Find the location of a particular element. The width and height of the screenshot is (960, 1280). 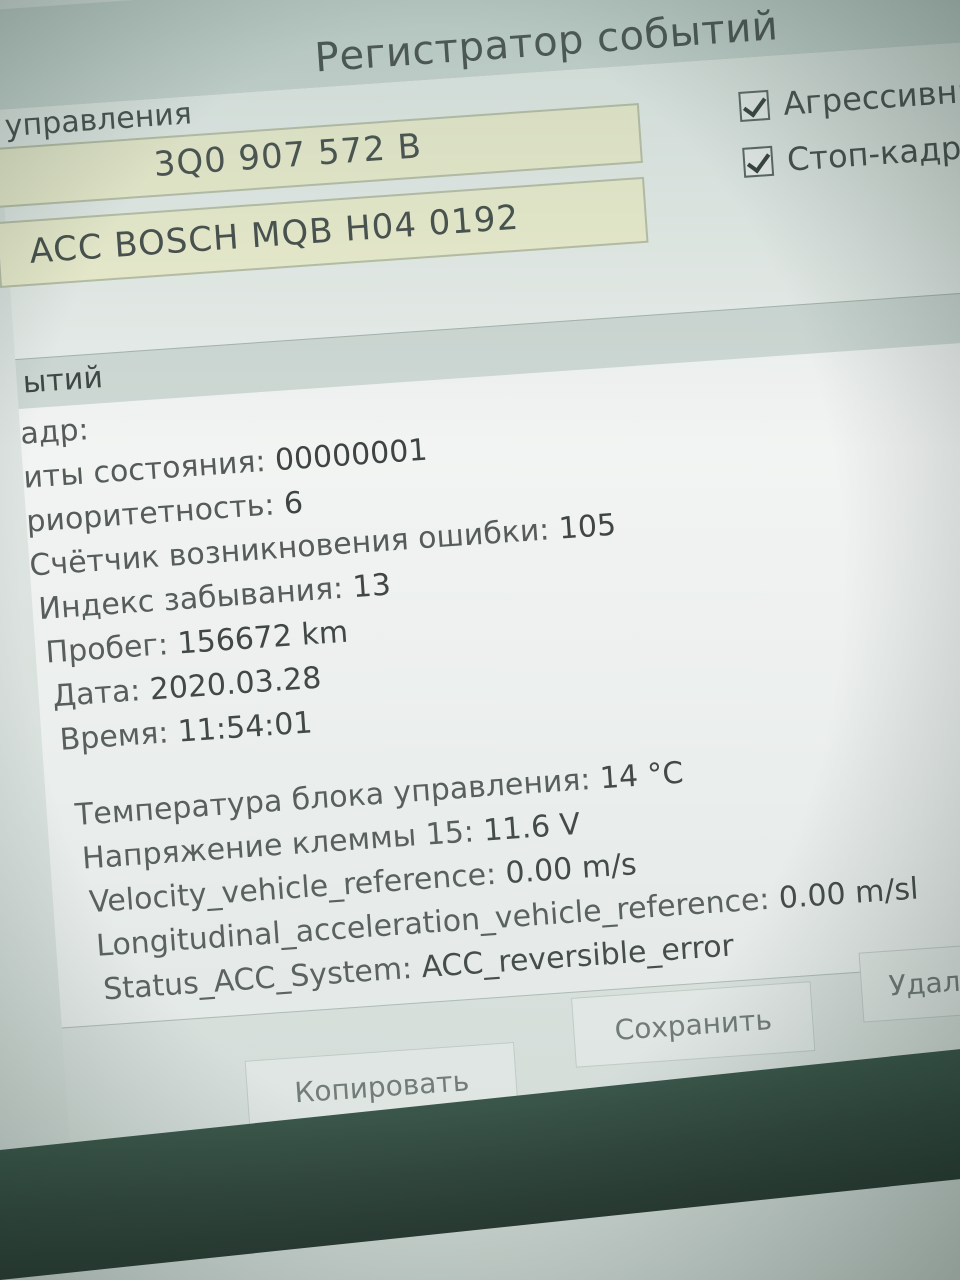

freeze-frame-checkbox is located at coordinates (758, 161).